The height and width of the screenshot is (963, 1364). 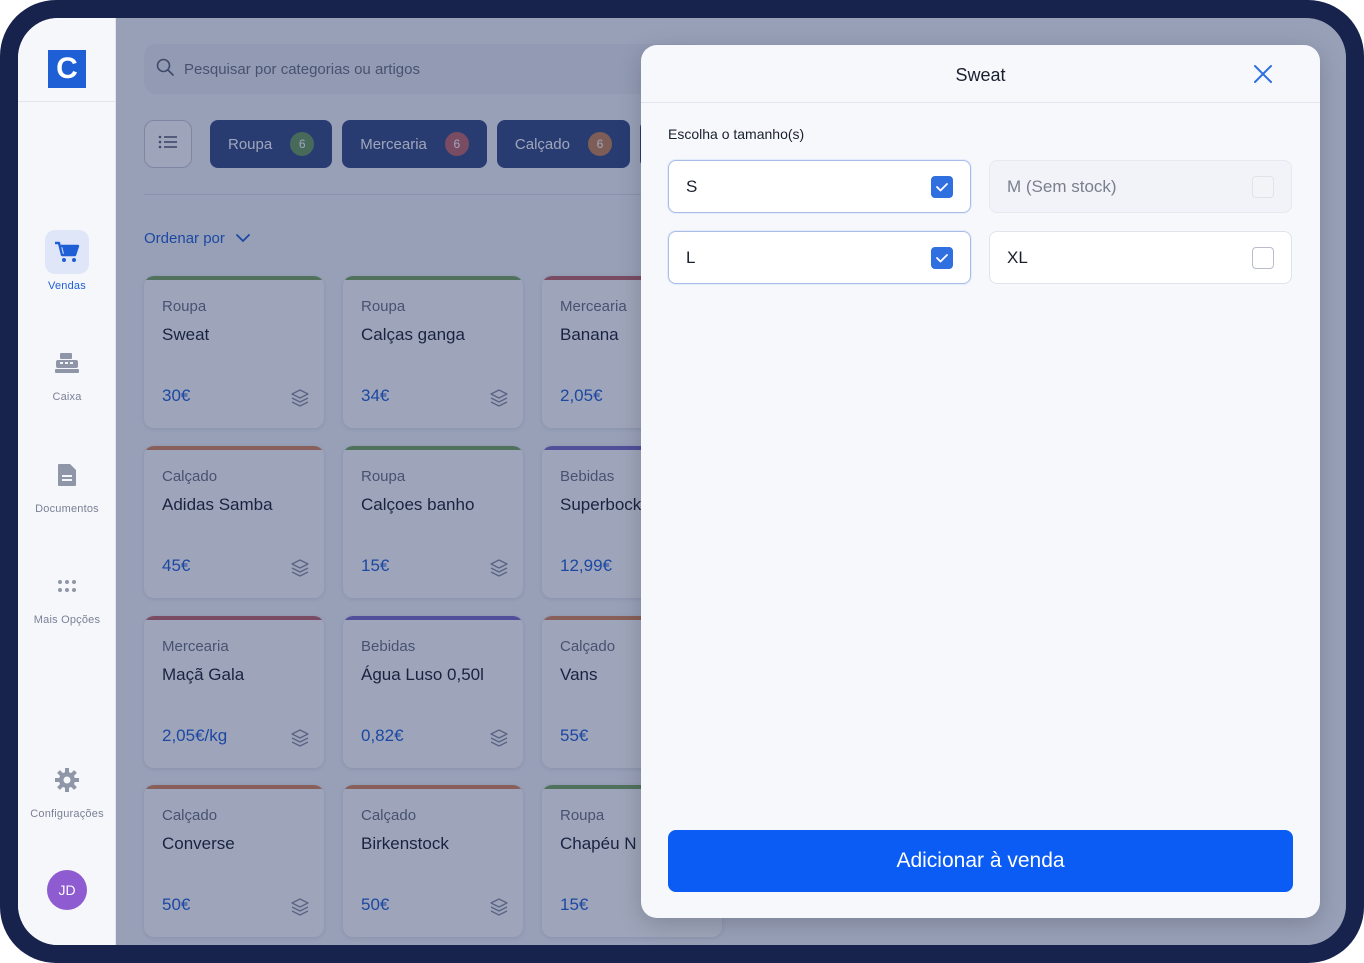 What do you see at coordinates (692, 186) in the screenshot?
I see `size-option-label: S` at bounding box center [692, 186].